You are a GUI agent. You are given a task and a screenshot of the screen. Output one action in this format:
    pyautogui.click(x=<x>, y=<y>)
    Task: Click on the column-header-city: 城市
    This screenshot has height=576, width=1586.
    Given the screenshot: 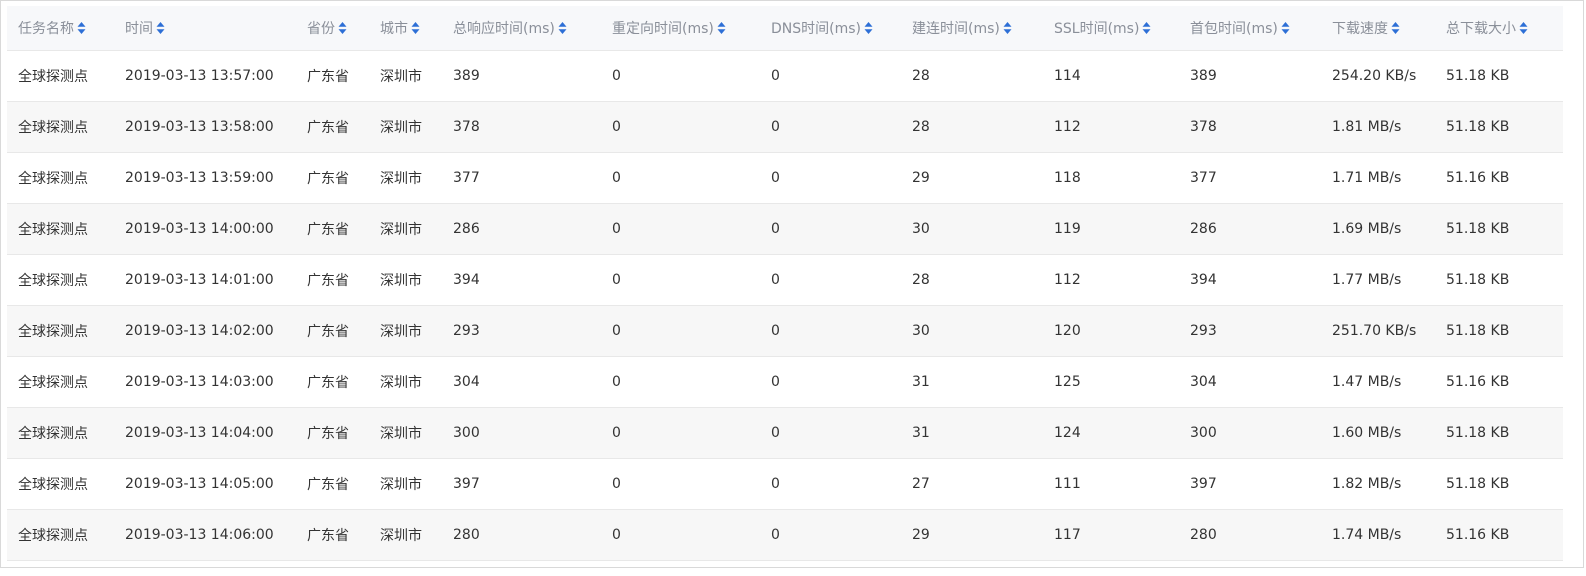 What is the action you would take?
    pyautogui.click(x=405, y=28)
    